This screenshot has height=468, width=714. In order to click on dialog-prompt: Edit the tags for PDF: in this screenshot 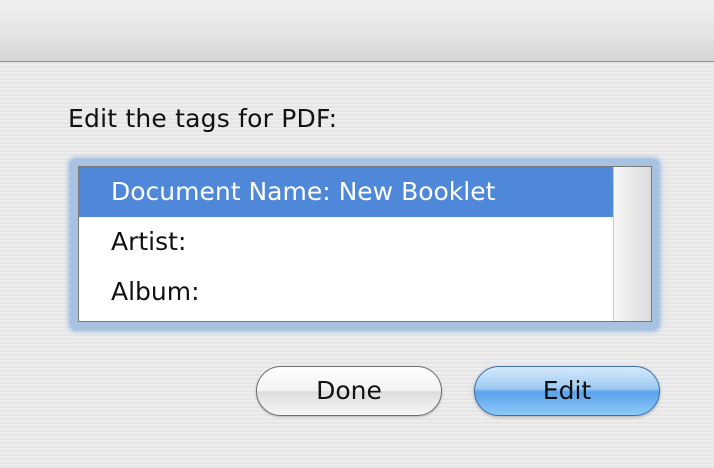, I will do `click(203, 118)`.